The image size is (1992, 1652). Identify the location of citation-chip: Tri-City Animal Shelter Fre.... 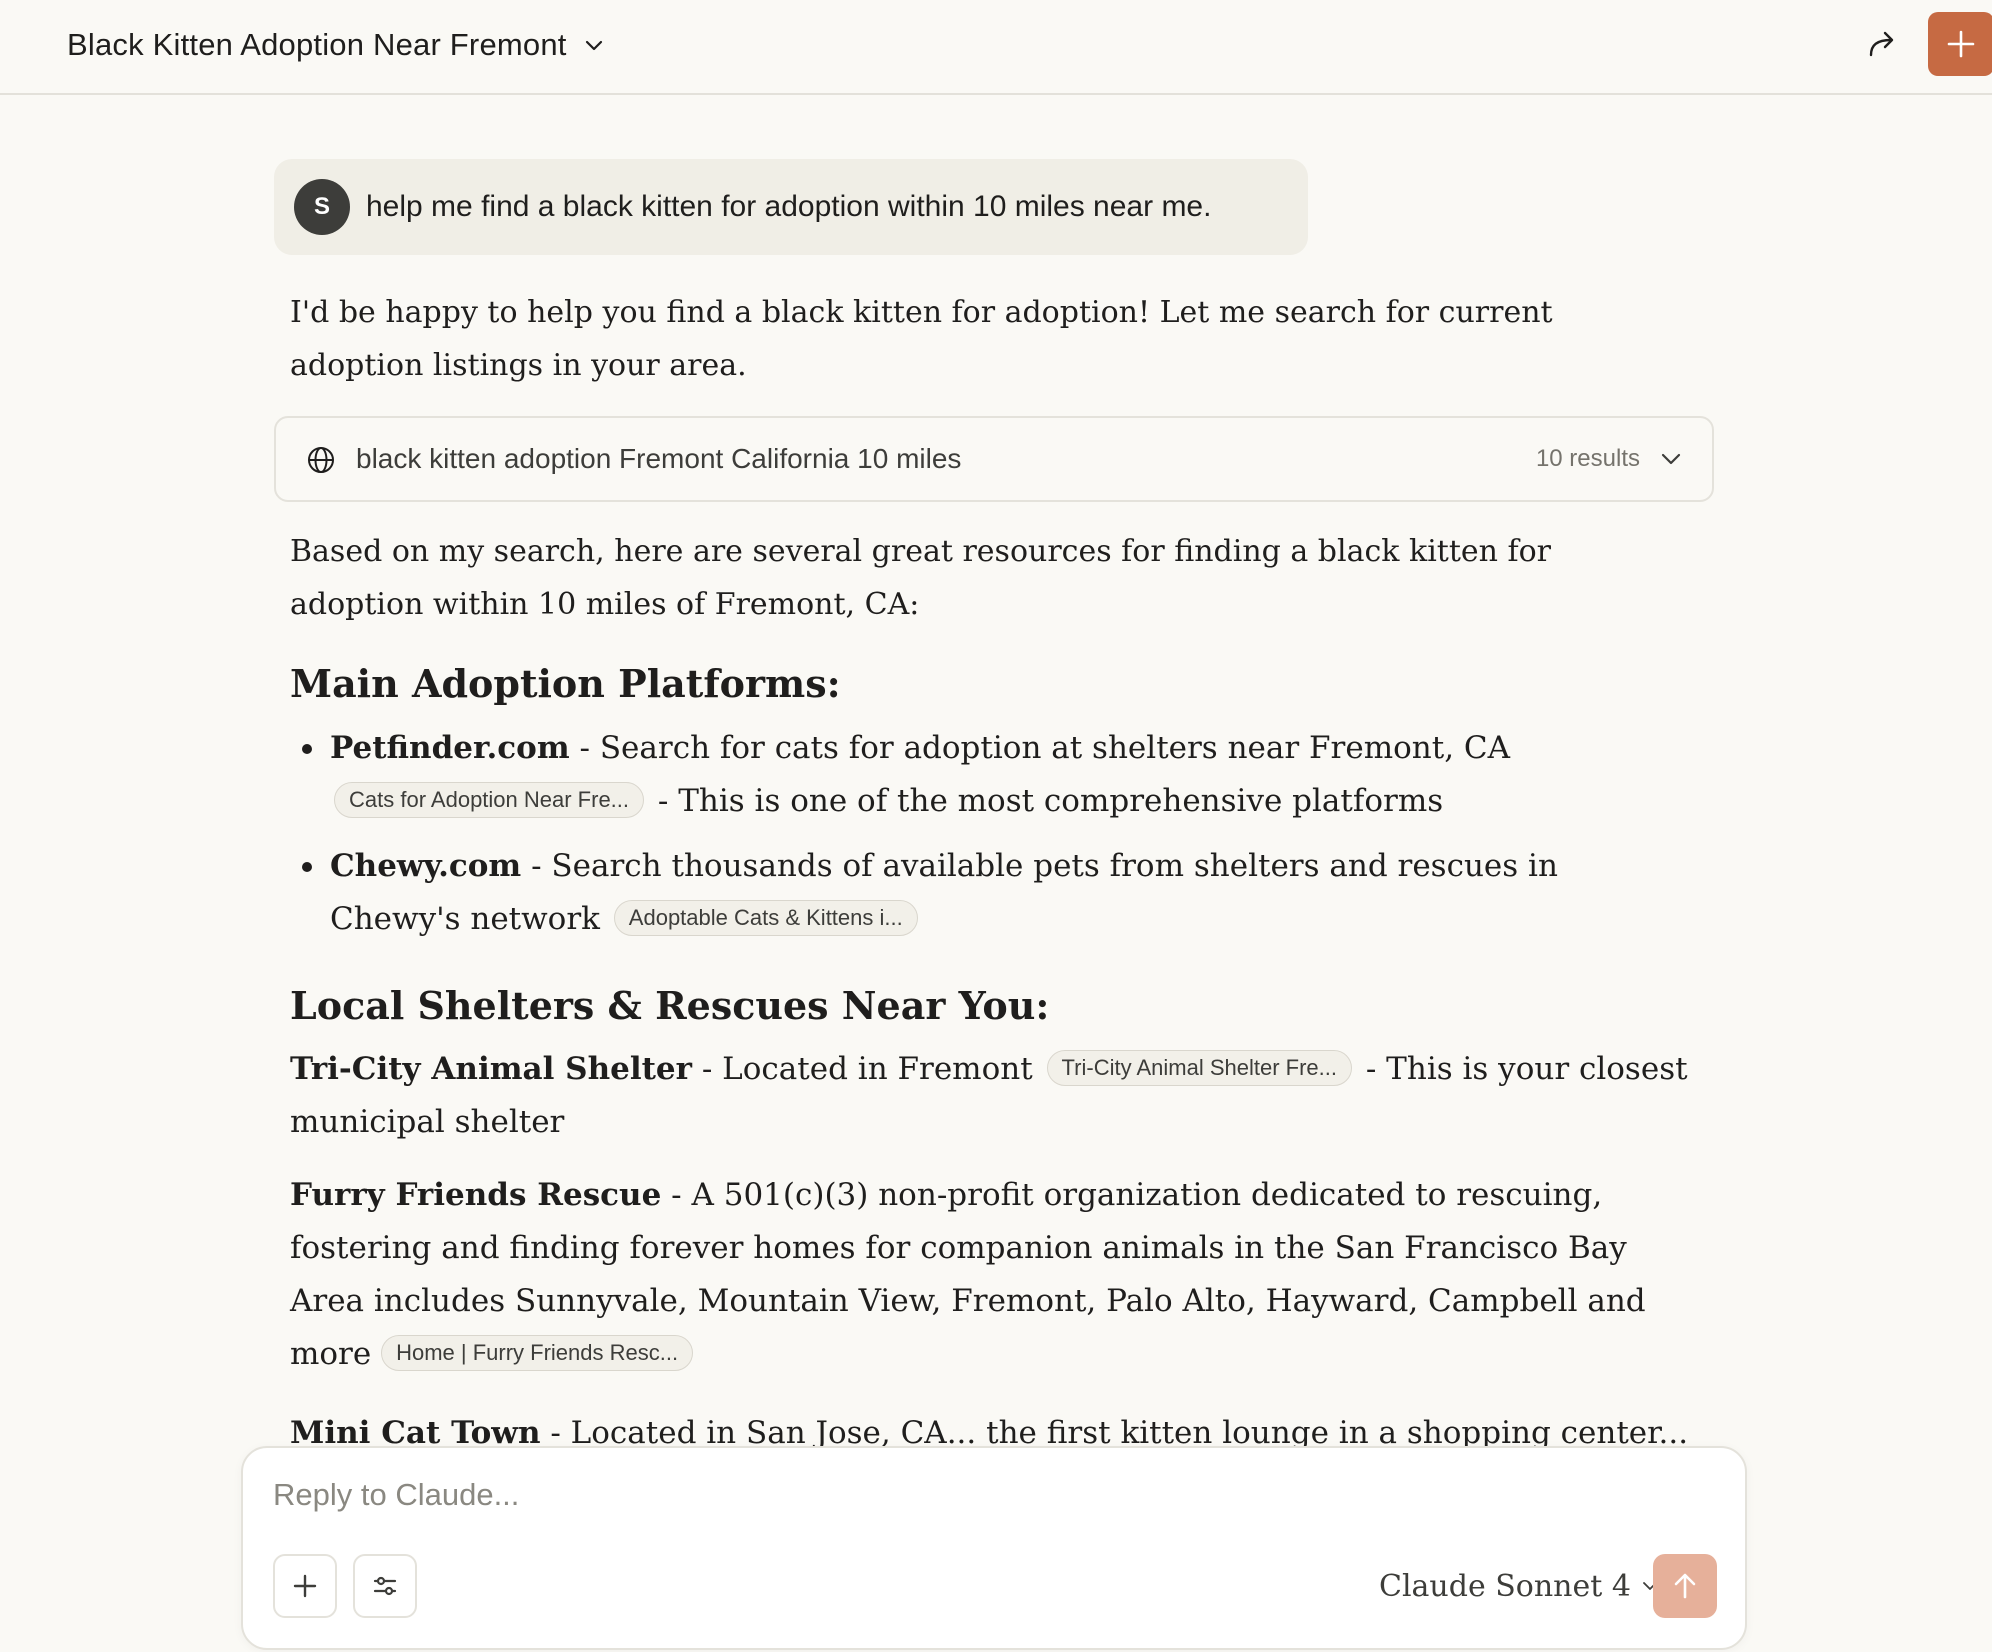
(1199, 1067).